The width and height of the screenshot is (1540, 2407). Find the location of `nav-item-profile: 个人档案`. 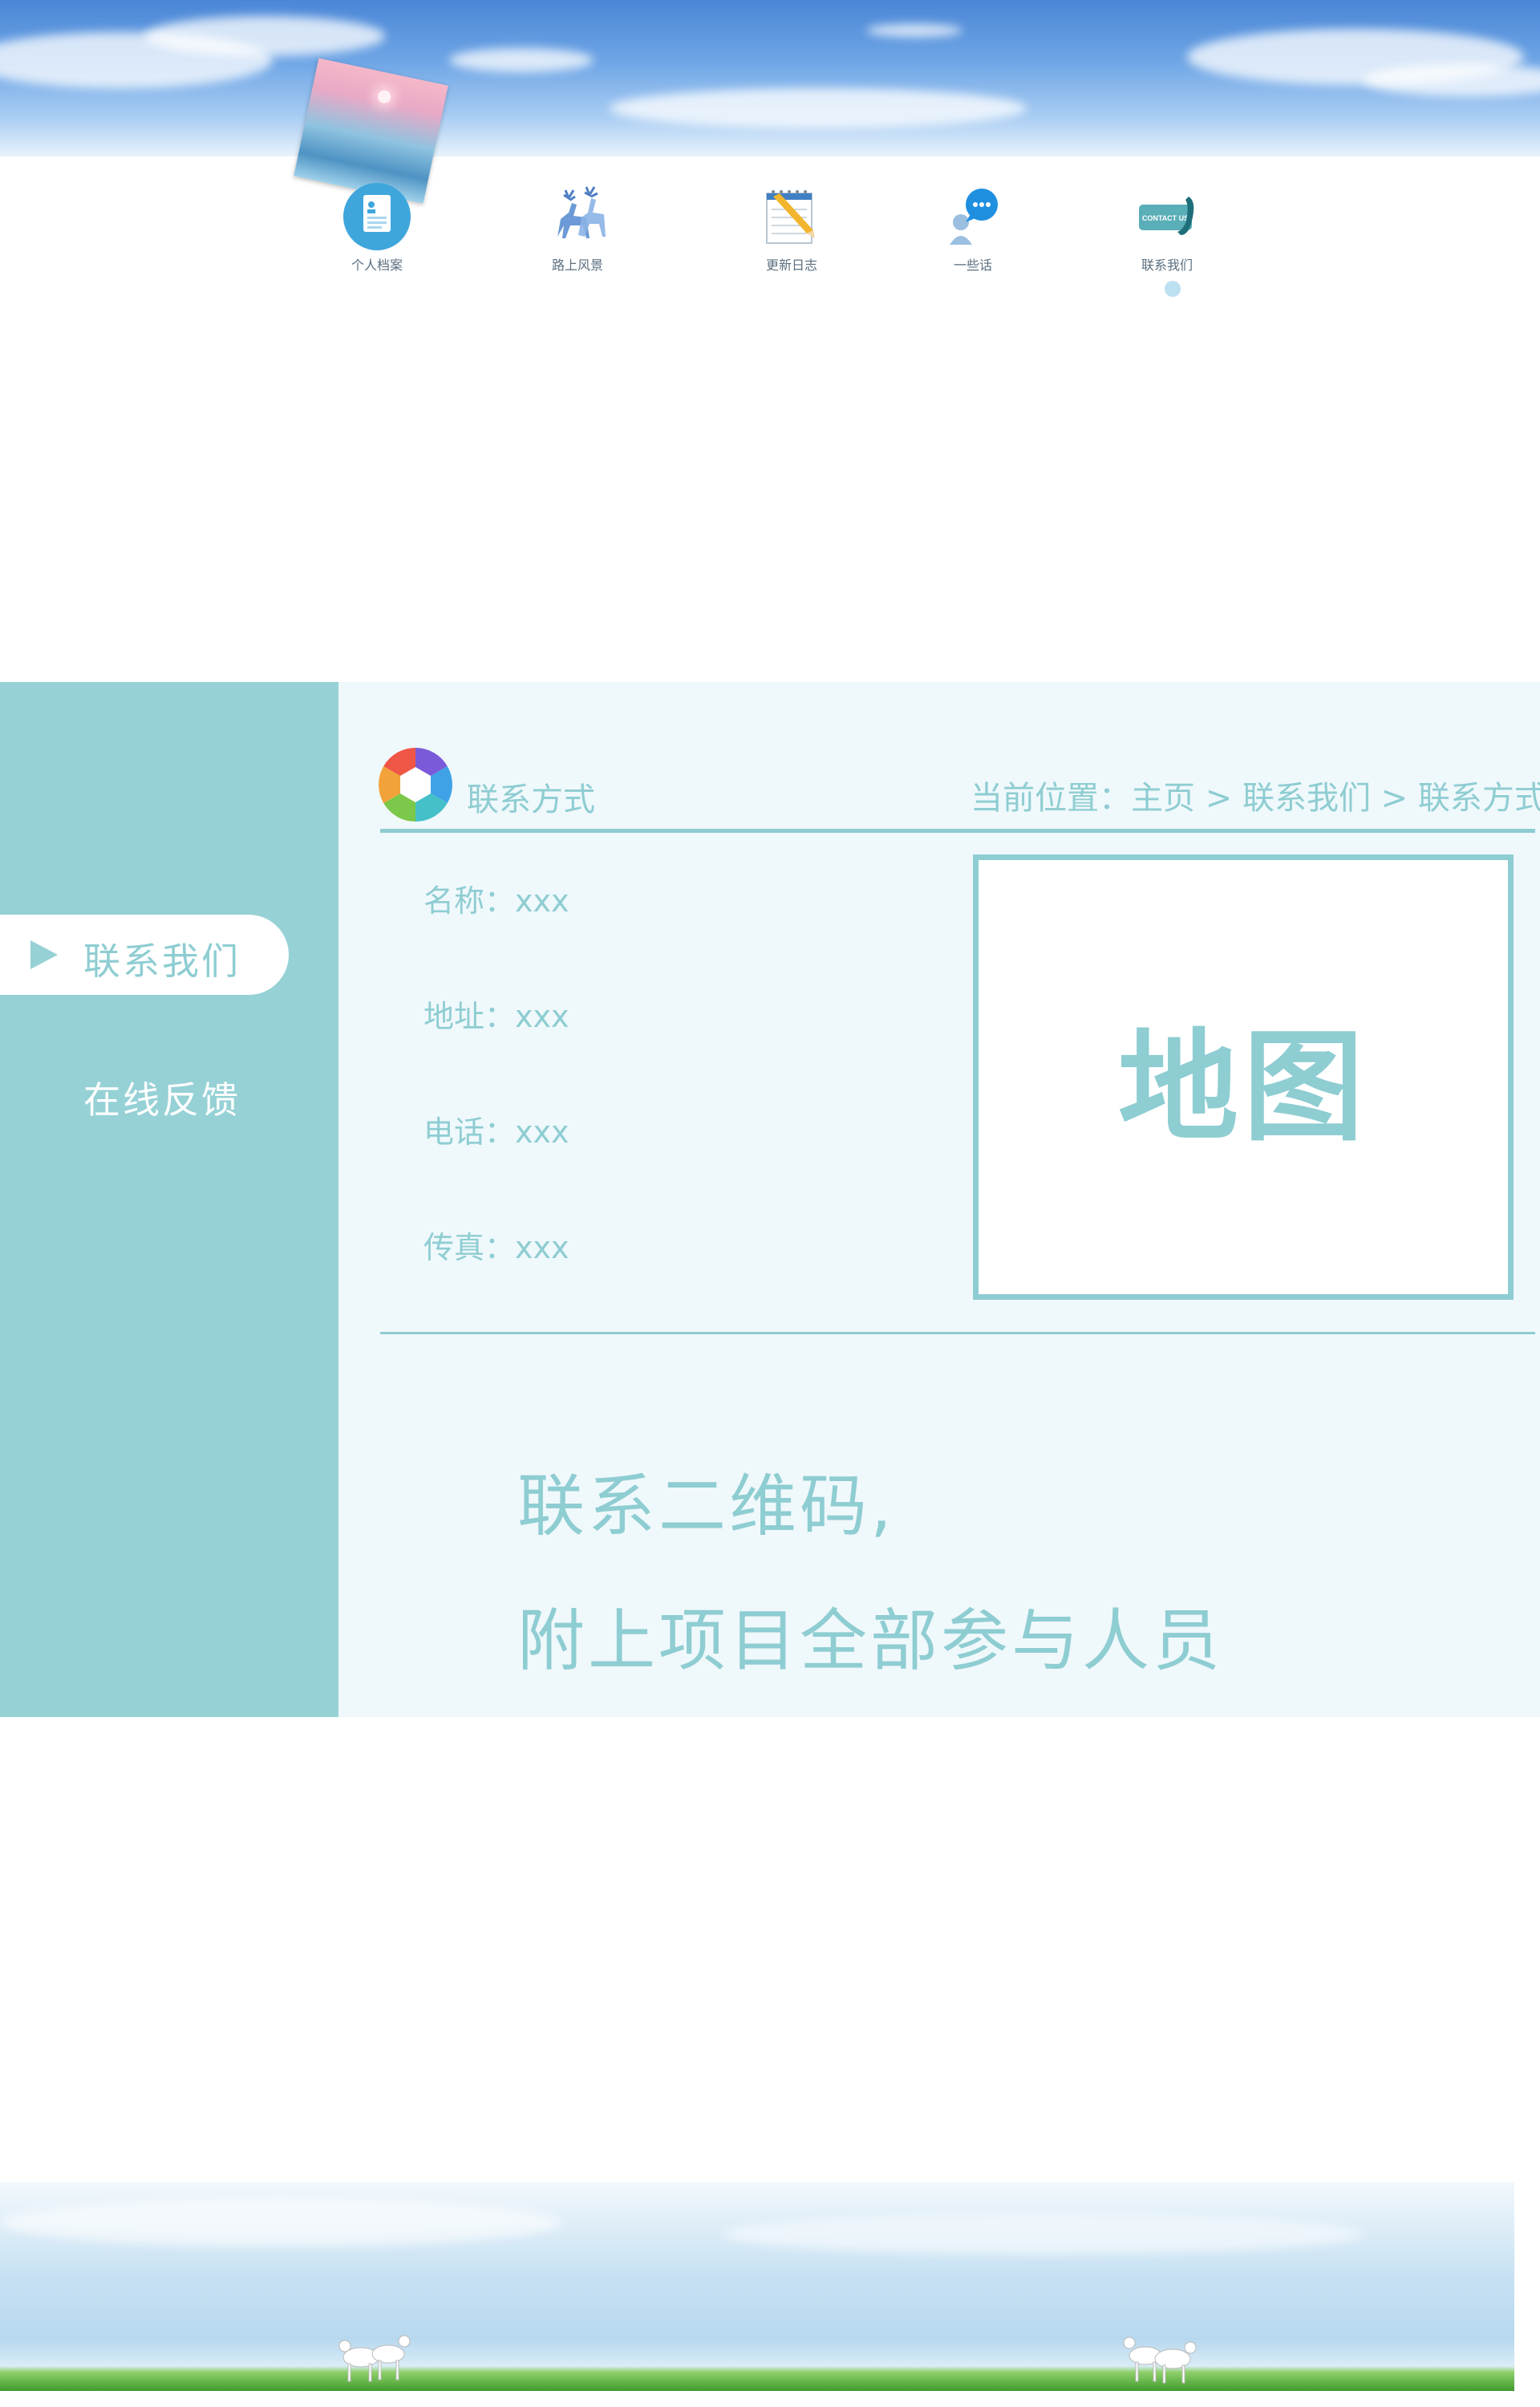

nav-item-profile: 个人档案 is located at coordinates (377, 229).